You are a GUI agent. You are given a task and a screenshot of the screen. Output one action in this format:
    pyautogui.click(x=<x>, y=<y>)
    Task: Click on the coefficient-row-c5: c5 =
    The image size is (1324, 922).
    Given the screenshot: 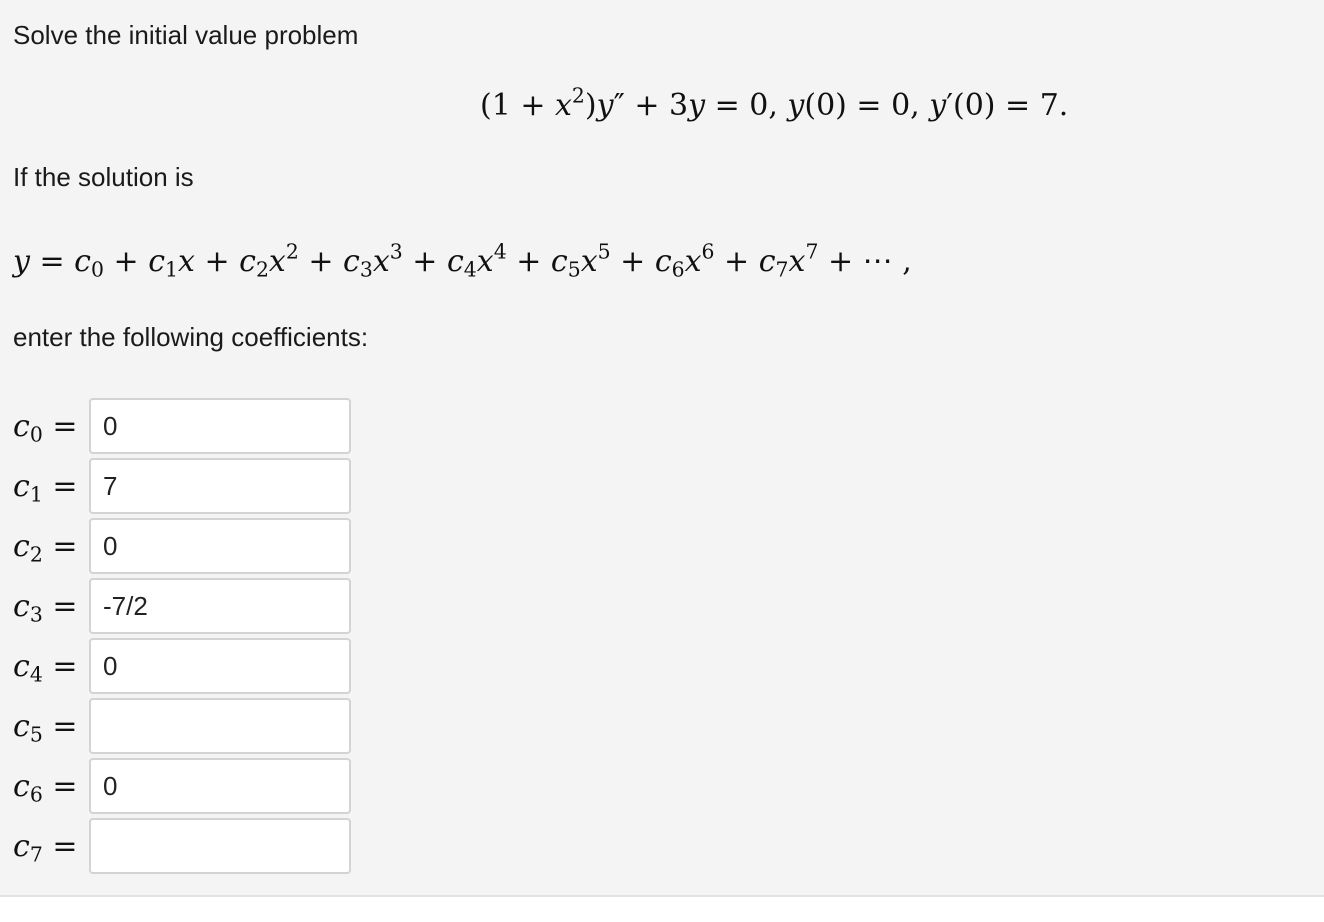 What is the action you would take?
    pyautogui.click(x=190, y=727)
    